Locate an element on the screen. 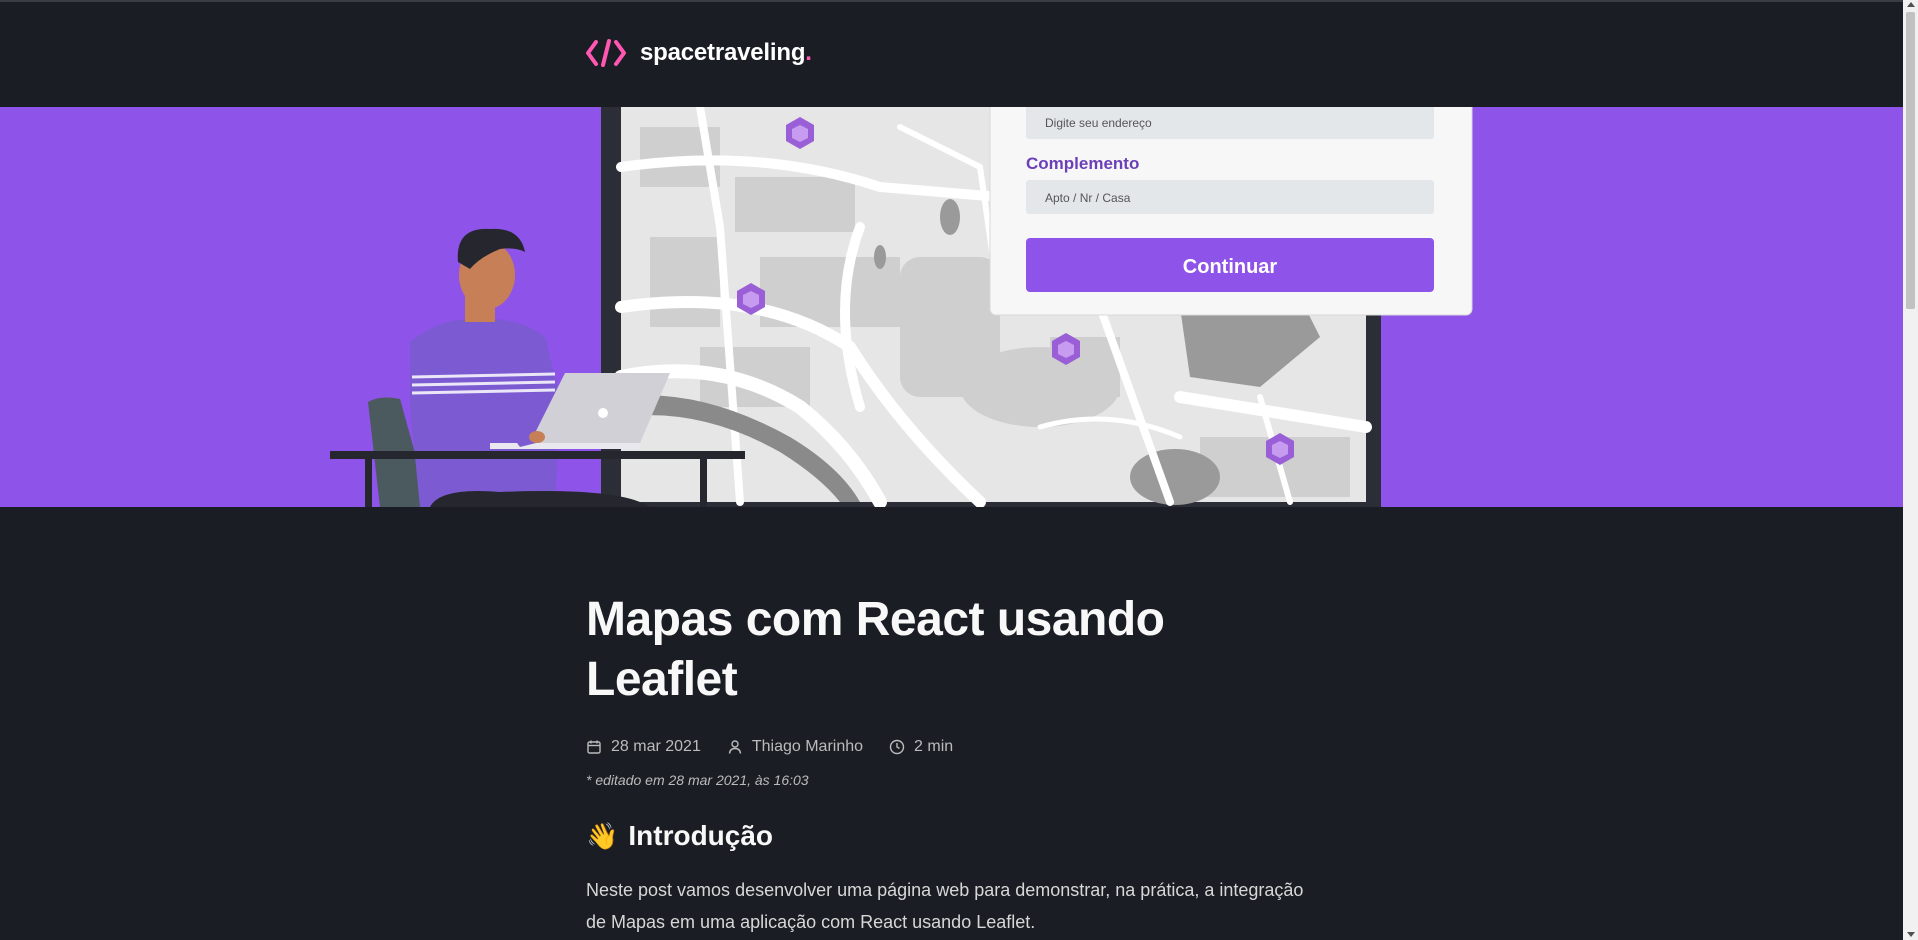 The width and height of the screenshot is (1918, 940). post-meta: 28 mar 2021 Thiago Marinho 2 min is located at coordinates (946, 747).